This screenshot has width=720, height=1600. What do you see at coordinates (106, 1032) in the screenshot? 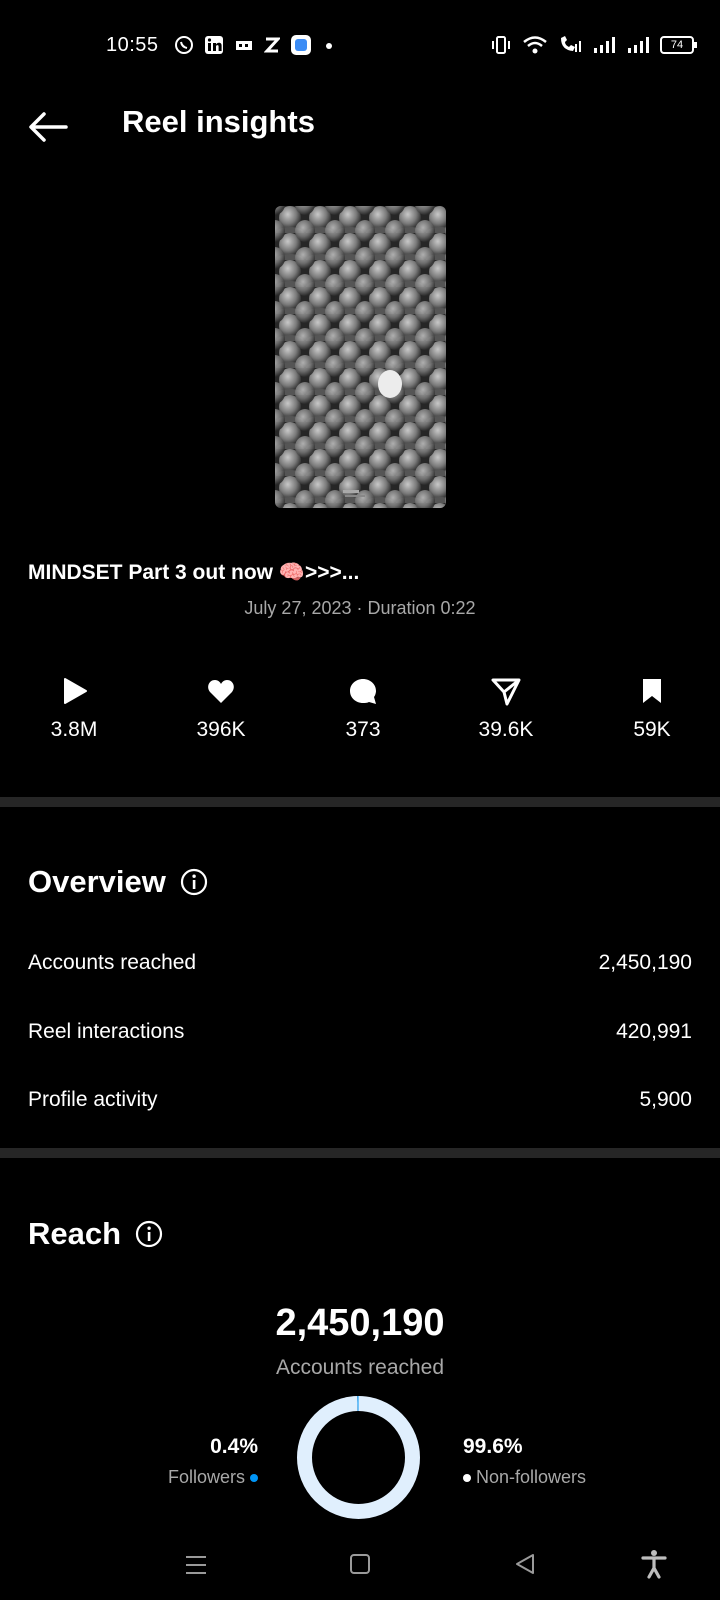
I see `overview-row-reel-interactions: Reel interactions` at bounding box center [106, 1032].